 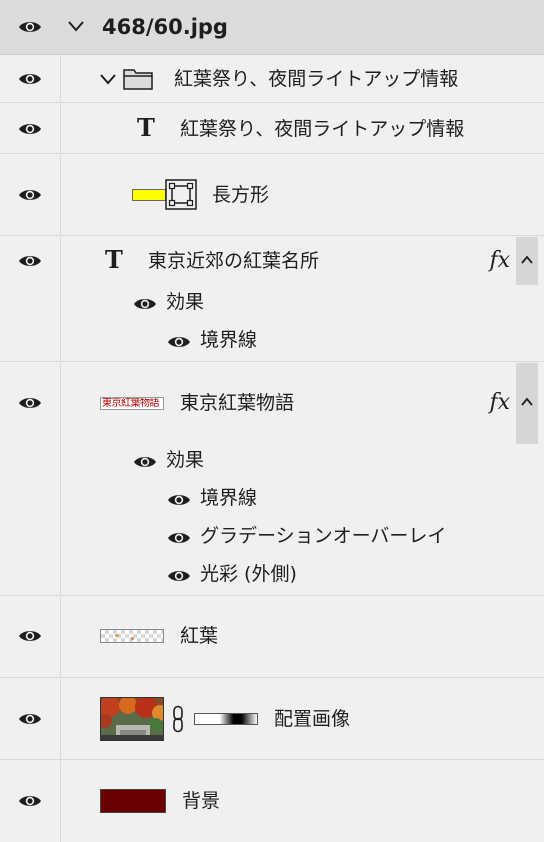 I want to click on layer-thumbnail, so click(x=132, y=636).